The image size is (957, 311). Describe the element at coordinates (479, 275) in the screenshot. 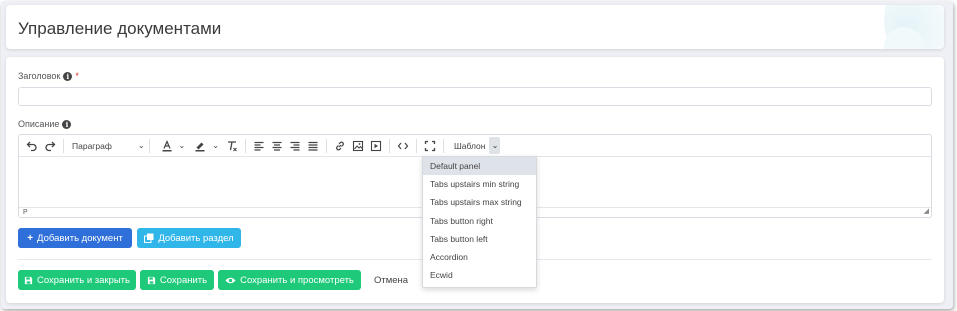

I see `template-option: Ecwid` at that location.